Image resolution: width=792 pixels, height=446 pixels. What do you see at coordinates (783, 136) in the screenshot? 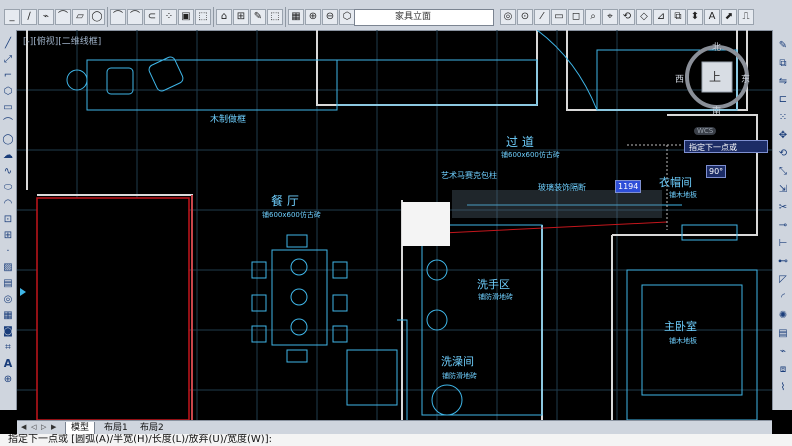
I see `move-icon: ✥` at bounding box center [783, 136].